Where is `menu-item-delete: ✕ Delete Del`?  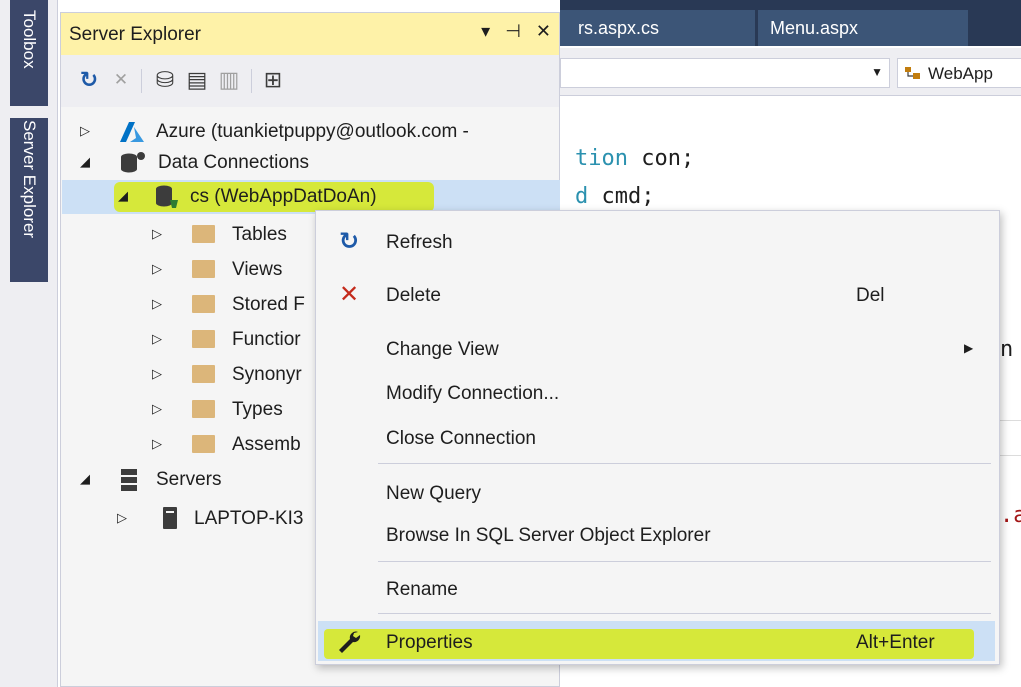
menu-item-delete: ✕ Delete Del is located at coordinates (657, 295).